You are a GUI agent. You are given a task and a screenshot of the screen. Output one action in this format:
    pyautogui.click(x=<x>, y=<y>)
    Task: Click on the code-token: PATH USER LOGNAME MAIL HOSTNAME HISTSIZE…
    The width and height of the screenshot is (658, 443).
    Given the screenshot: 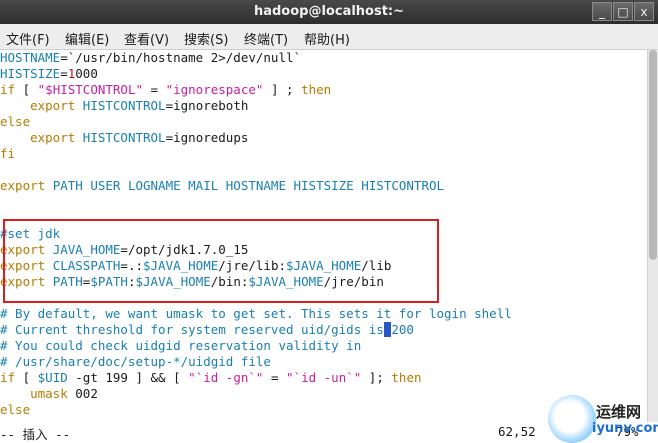 What is the action you would take?
    pyautogui.click(x=248, y=185)
    